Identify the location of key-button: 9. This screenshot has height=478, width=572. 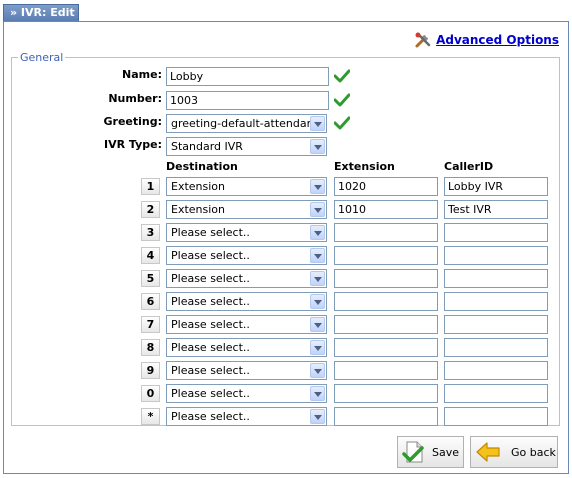
(150, 370).